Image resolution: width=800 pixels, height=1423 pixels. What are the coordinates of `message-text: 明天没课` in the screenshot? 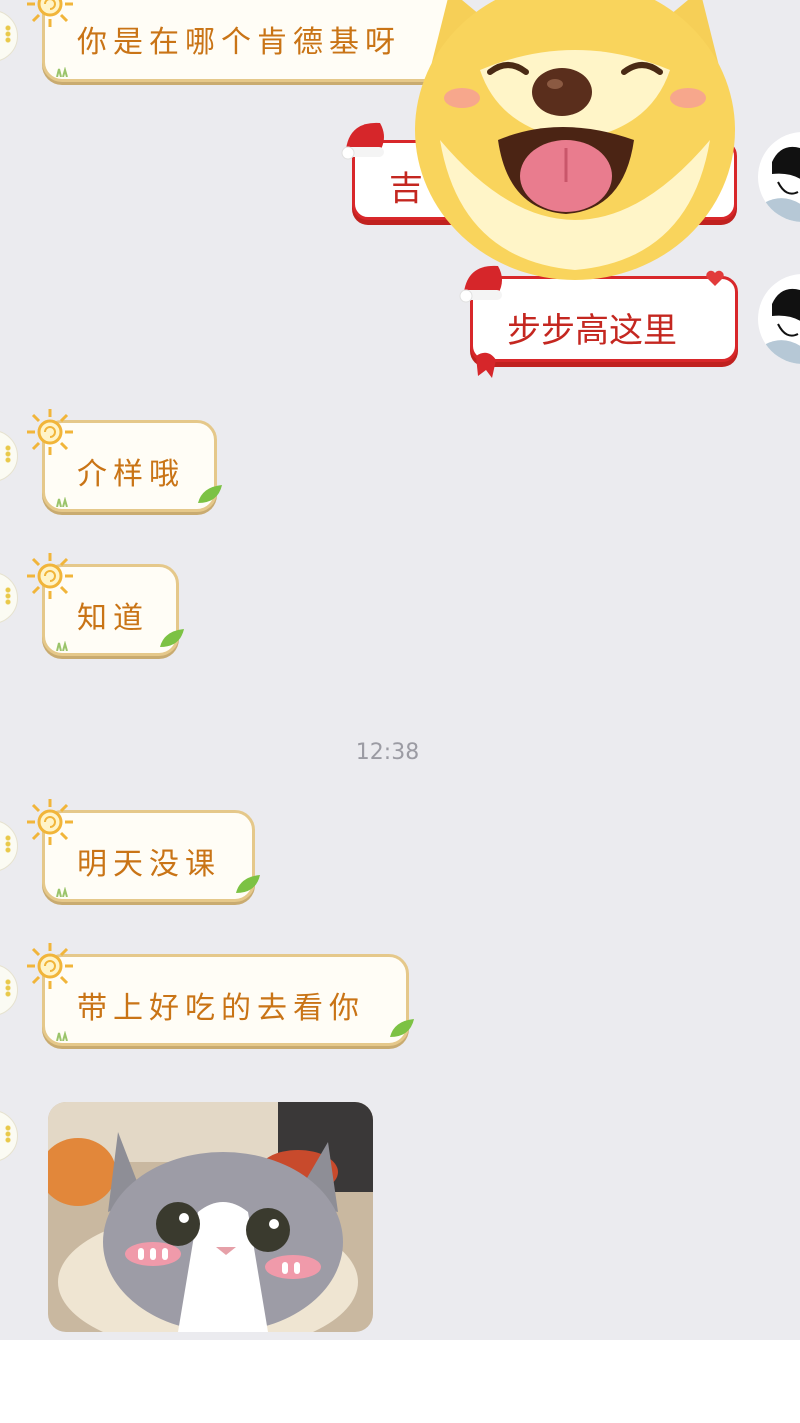 It's located at (149, 864).